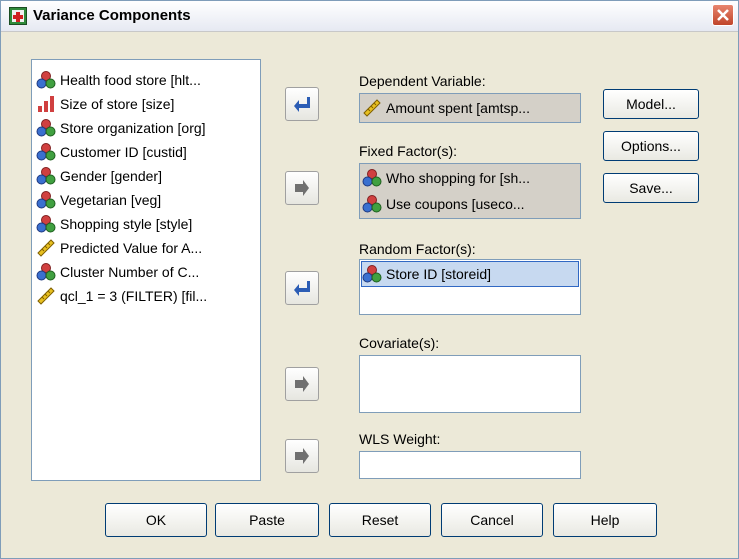 This screenshot has height=559, width=739. Describe the element at coordinates (470, 465) in the screenshot. I see `wls-weight-field` at that location.